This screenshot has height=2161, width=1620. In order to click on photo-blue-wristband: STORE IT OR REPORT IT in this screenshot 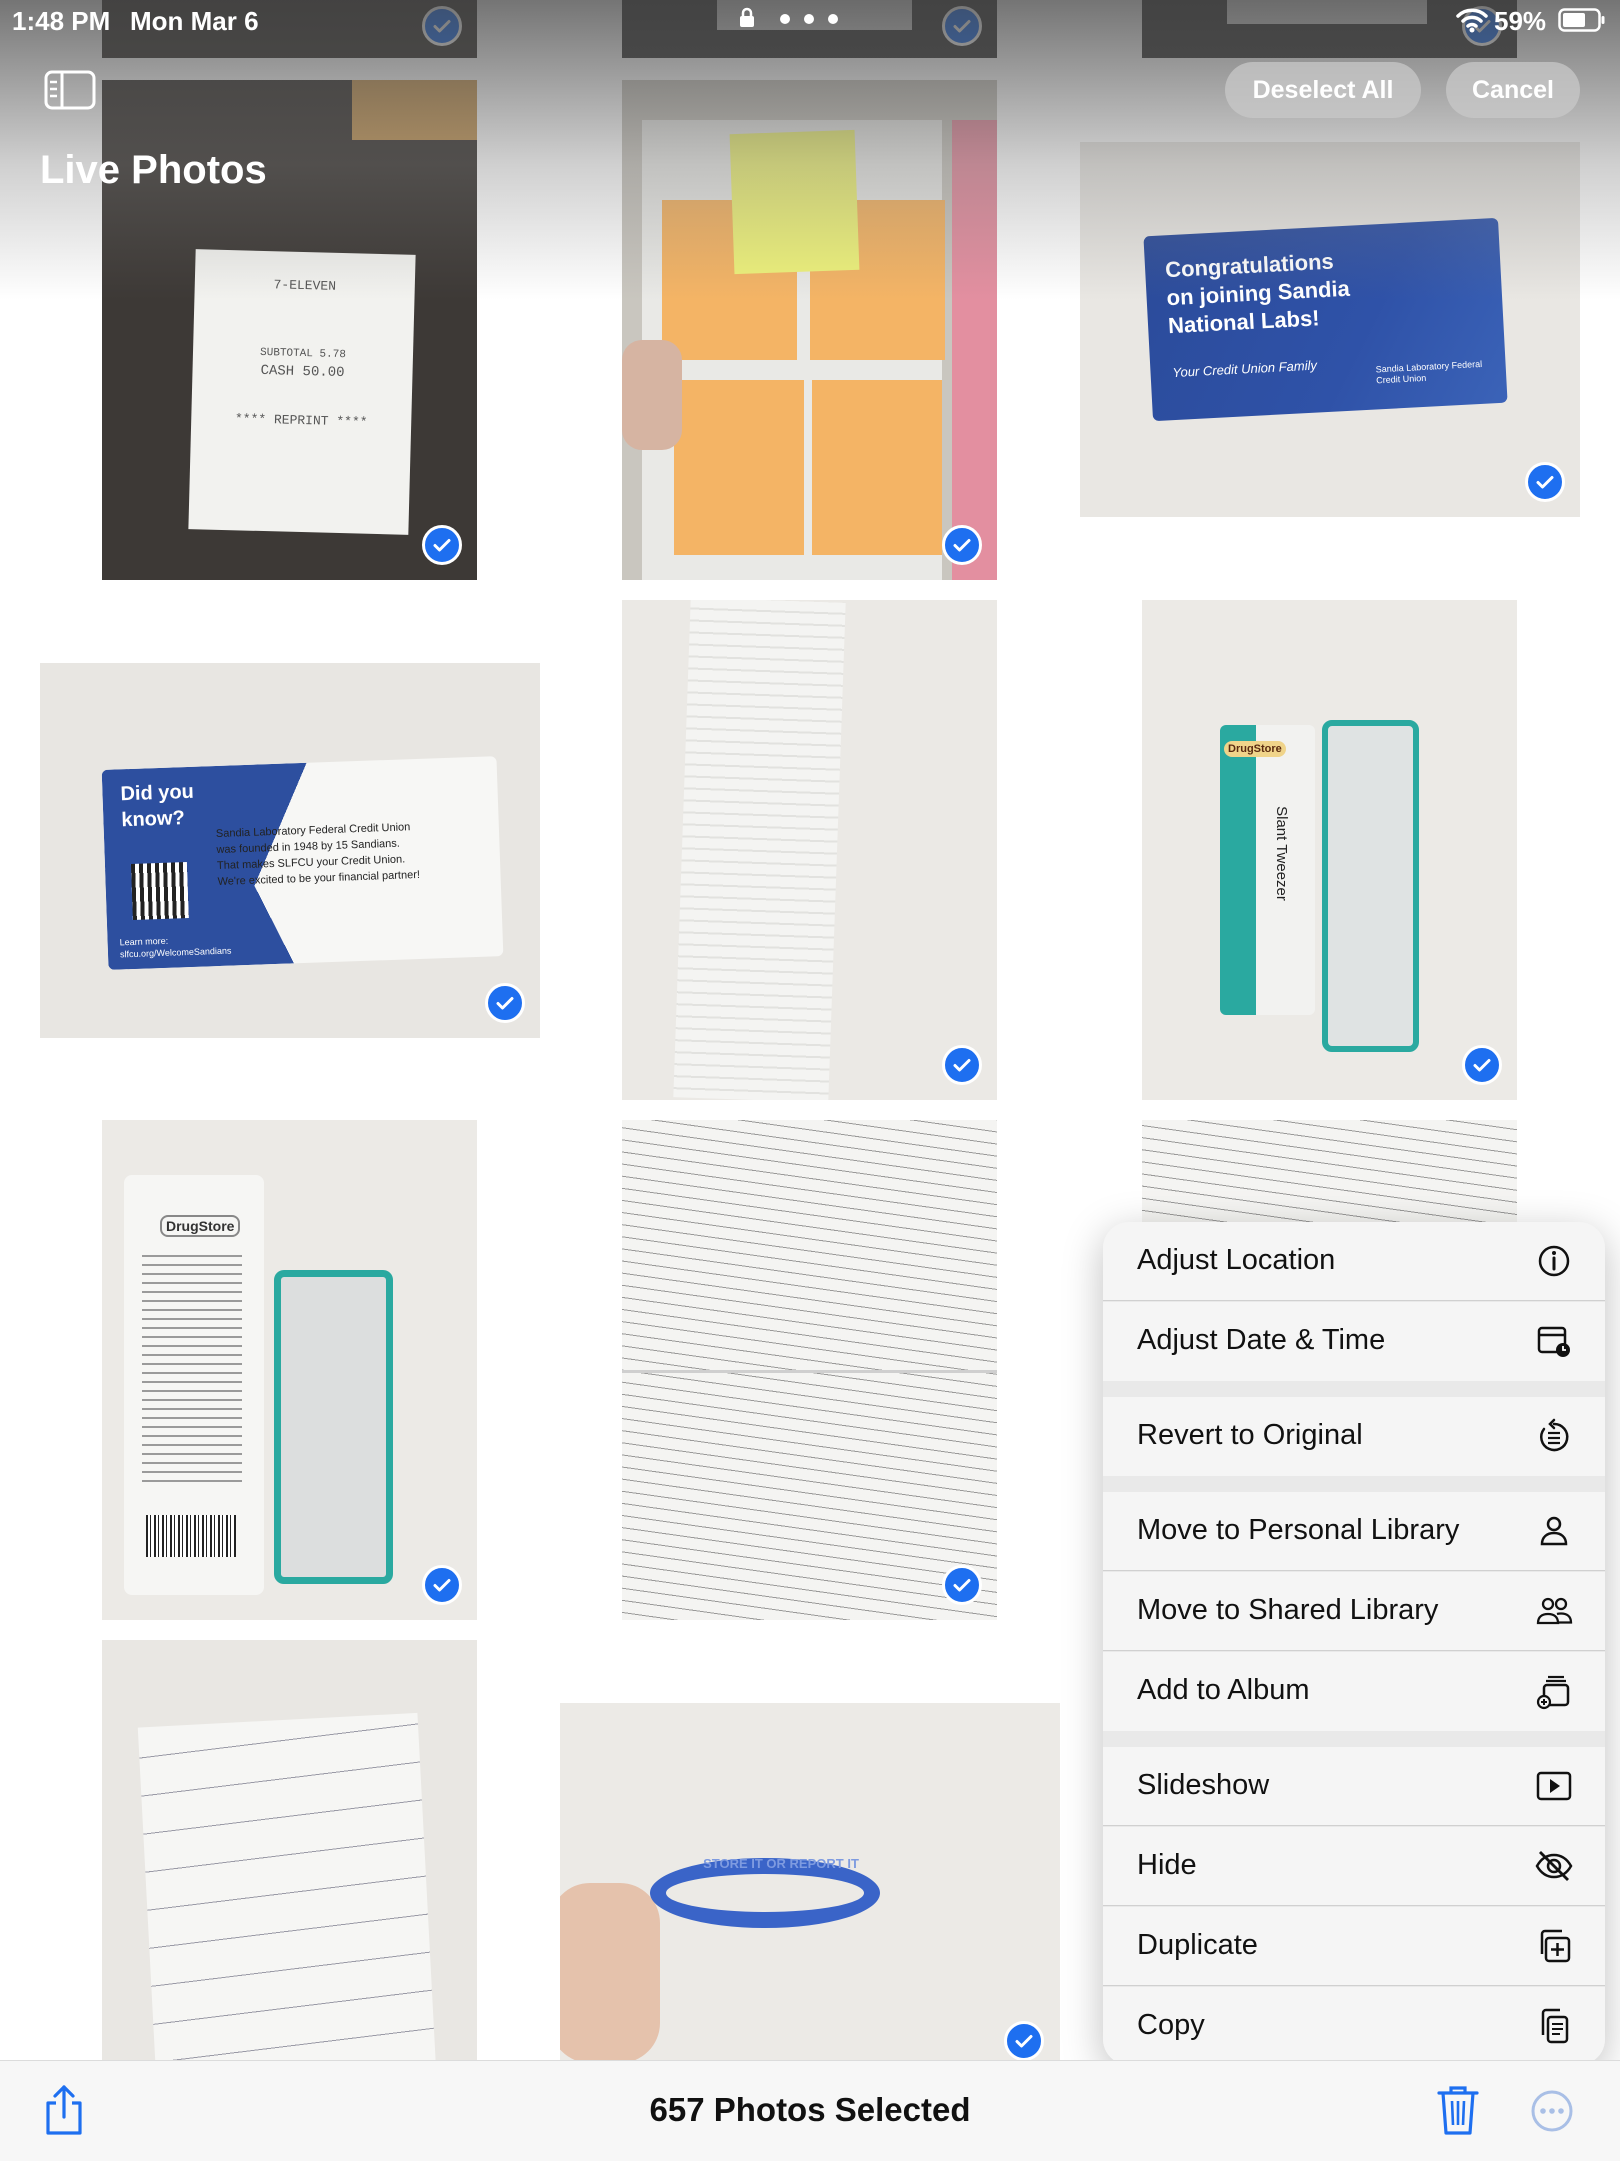, I will do `click(810, 1881)`.